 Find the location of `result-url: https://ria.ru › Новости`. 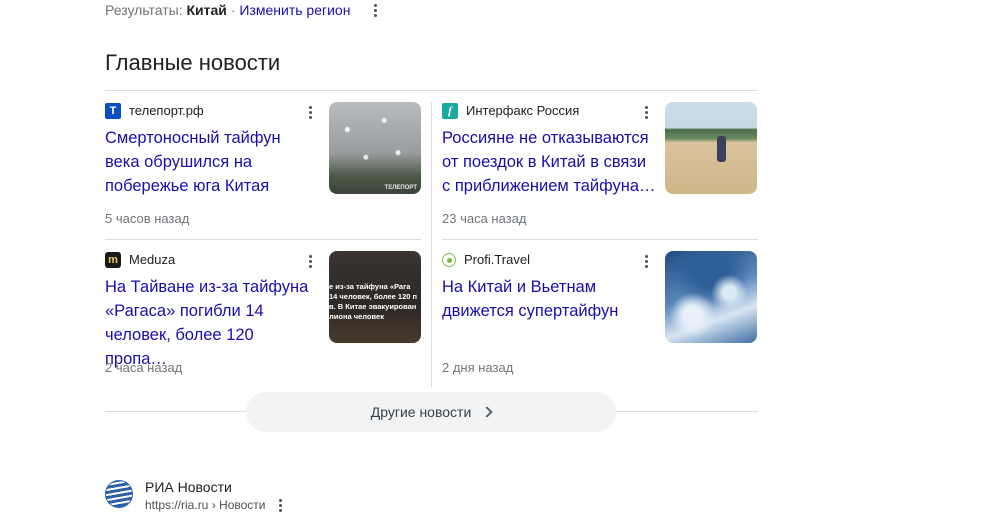

result-url: https://ria.ru › Новости is located at coordinates (205, 505).